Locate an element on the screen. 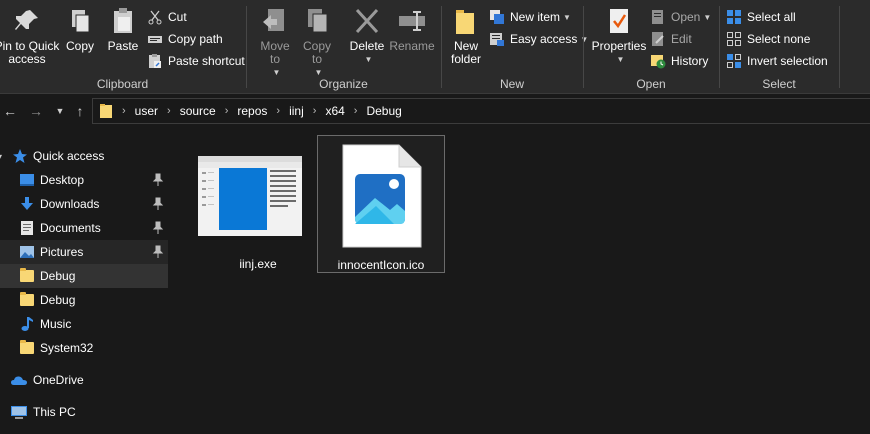  pin-to-quick-access-button: Pin to Quick access is located at coordinates (30, 36).